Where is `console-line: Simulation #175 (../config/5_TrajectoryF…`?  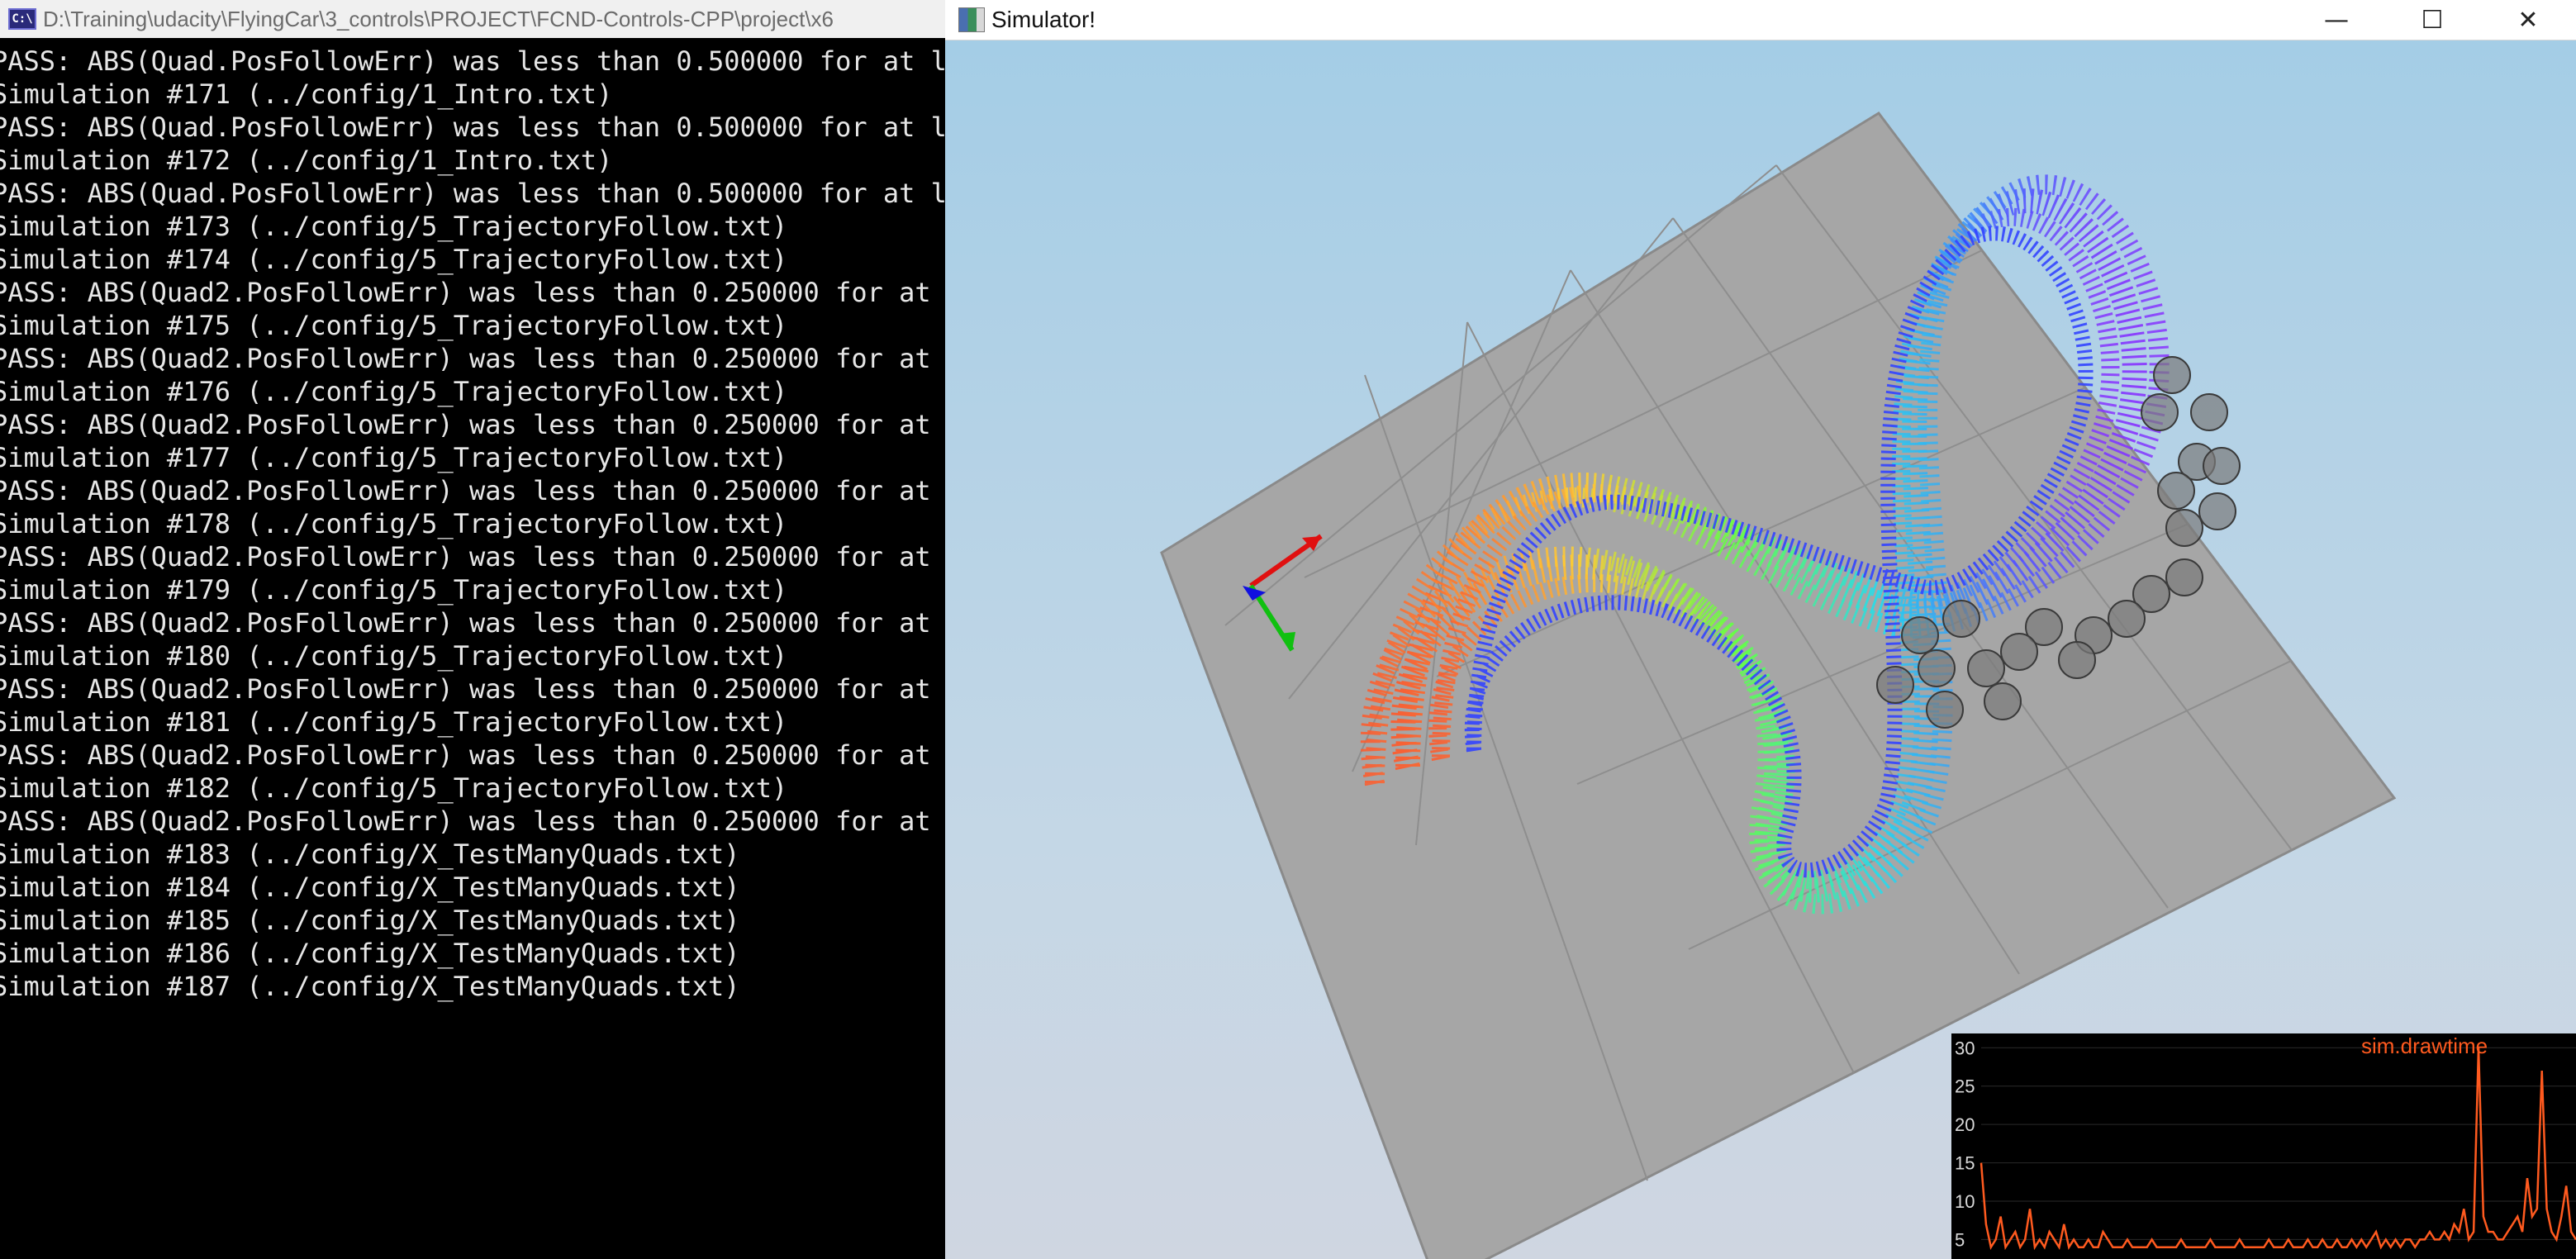 console-line: Simulation #175 (../config/5_TrajectoryF… is located at coordinates (394, 325).